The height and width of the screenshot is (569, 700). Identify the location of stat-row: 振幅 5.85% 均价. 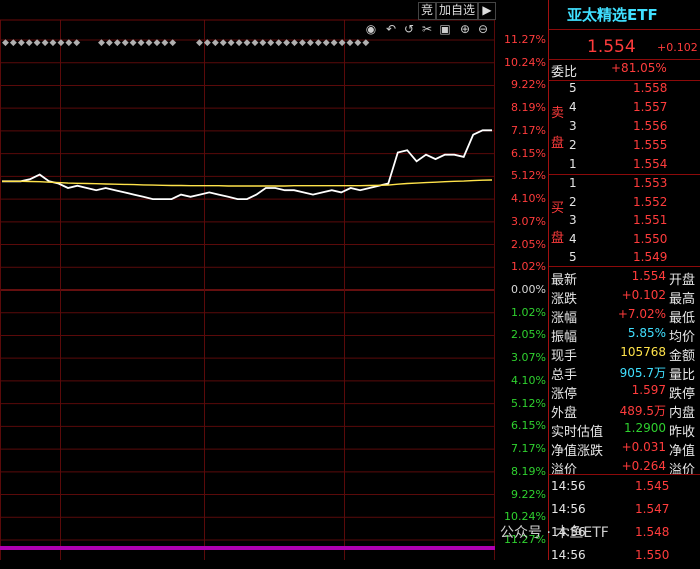
(624, 335).